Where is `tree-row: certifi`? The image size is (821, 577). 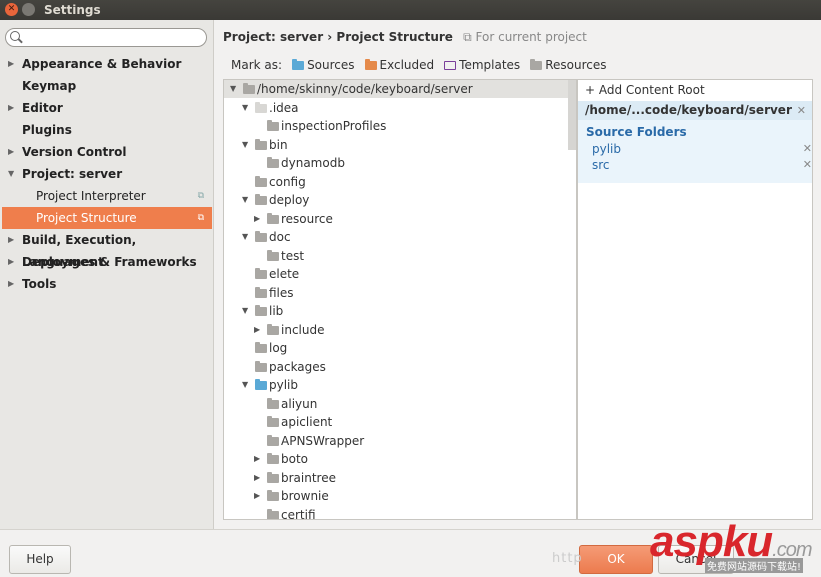 tree-row: certifi is located at coordinates (396, 513).